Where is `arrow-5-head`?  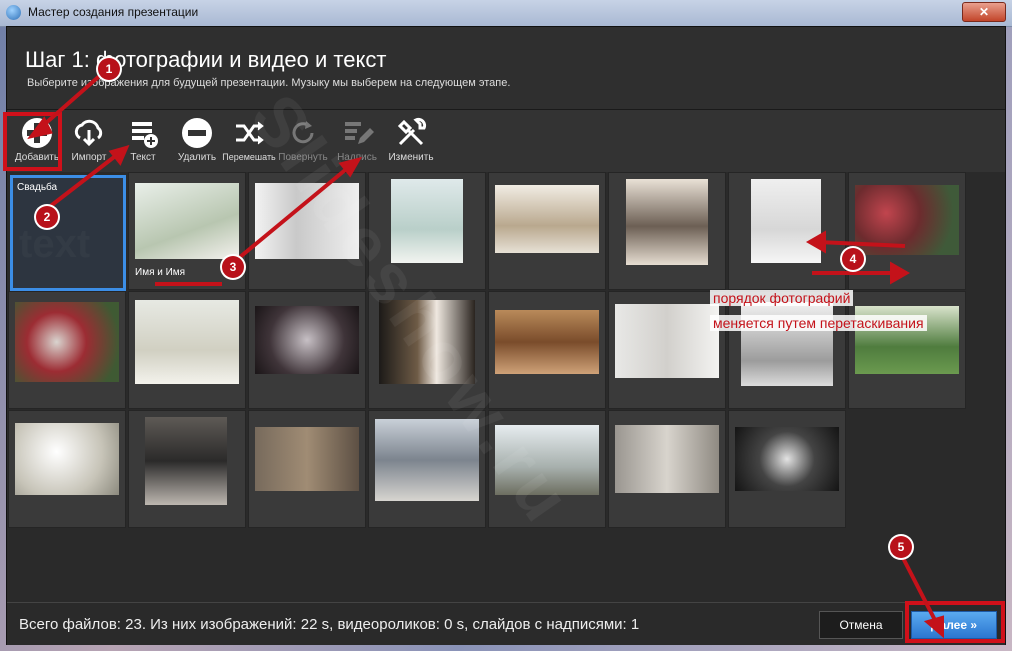 arrow-5-head is located at coordinates (933, 627).